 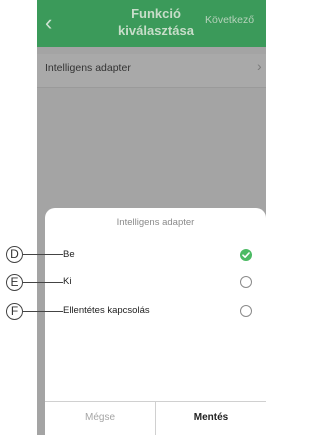 What do you see at coordinates (106, 310) in the screenshot?
I see `option-ellentetes-label: Ellentétes kapcsolás` at bounding box center [106, 310].